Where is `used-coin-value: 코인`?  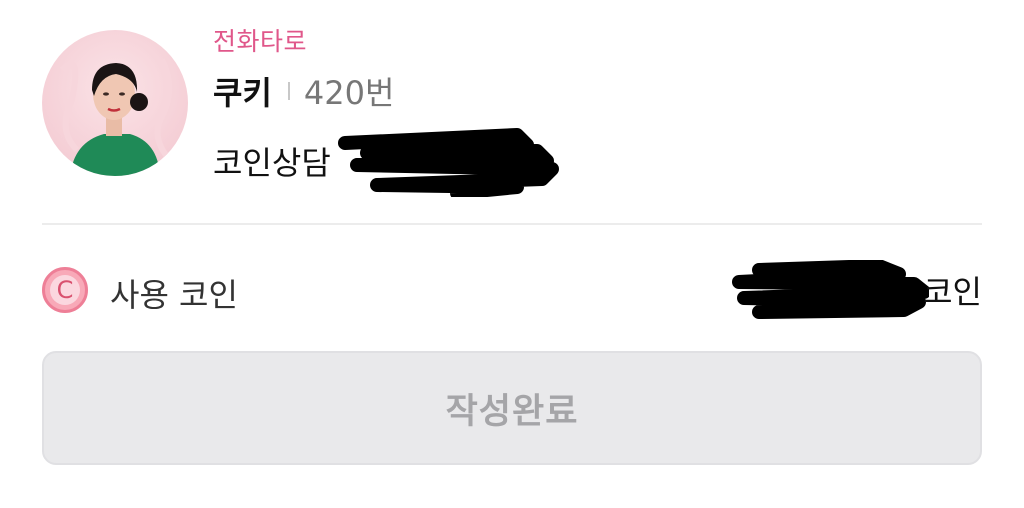 used-coin-value: 코인 is located at coordinates (855, 289).